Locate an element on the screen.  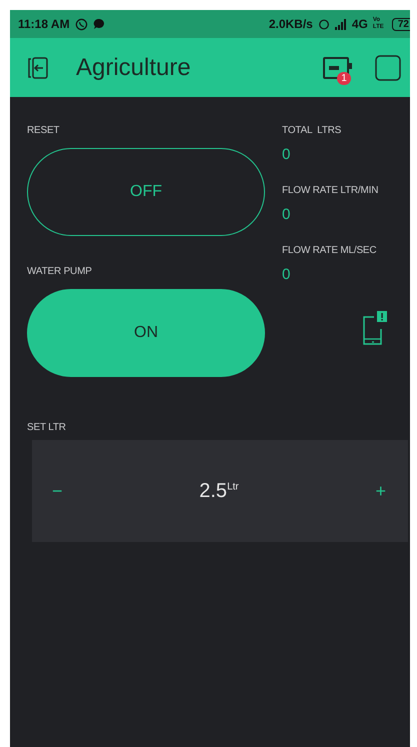
button-label: RESET is located at coordinates (43, 130).